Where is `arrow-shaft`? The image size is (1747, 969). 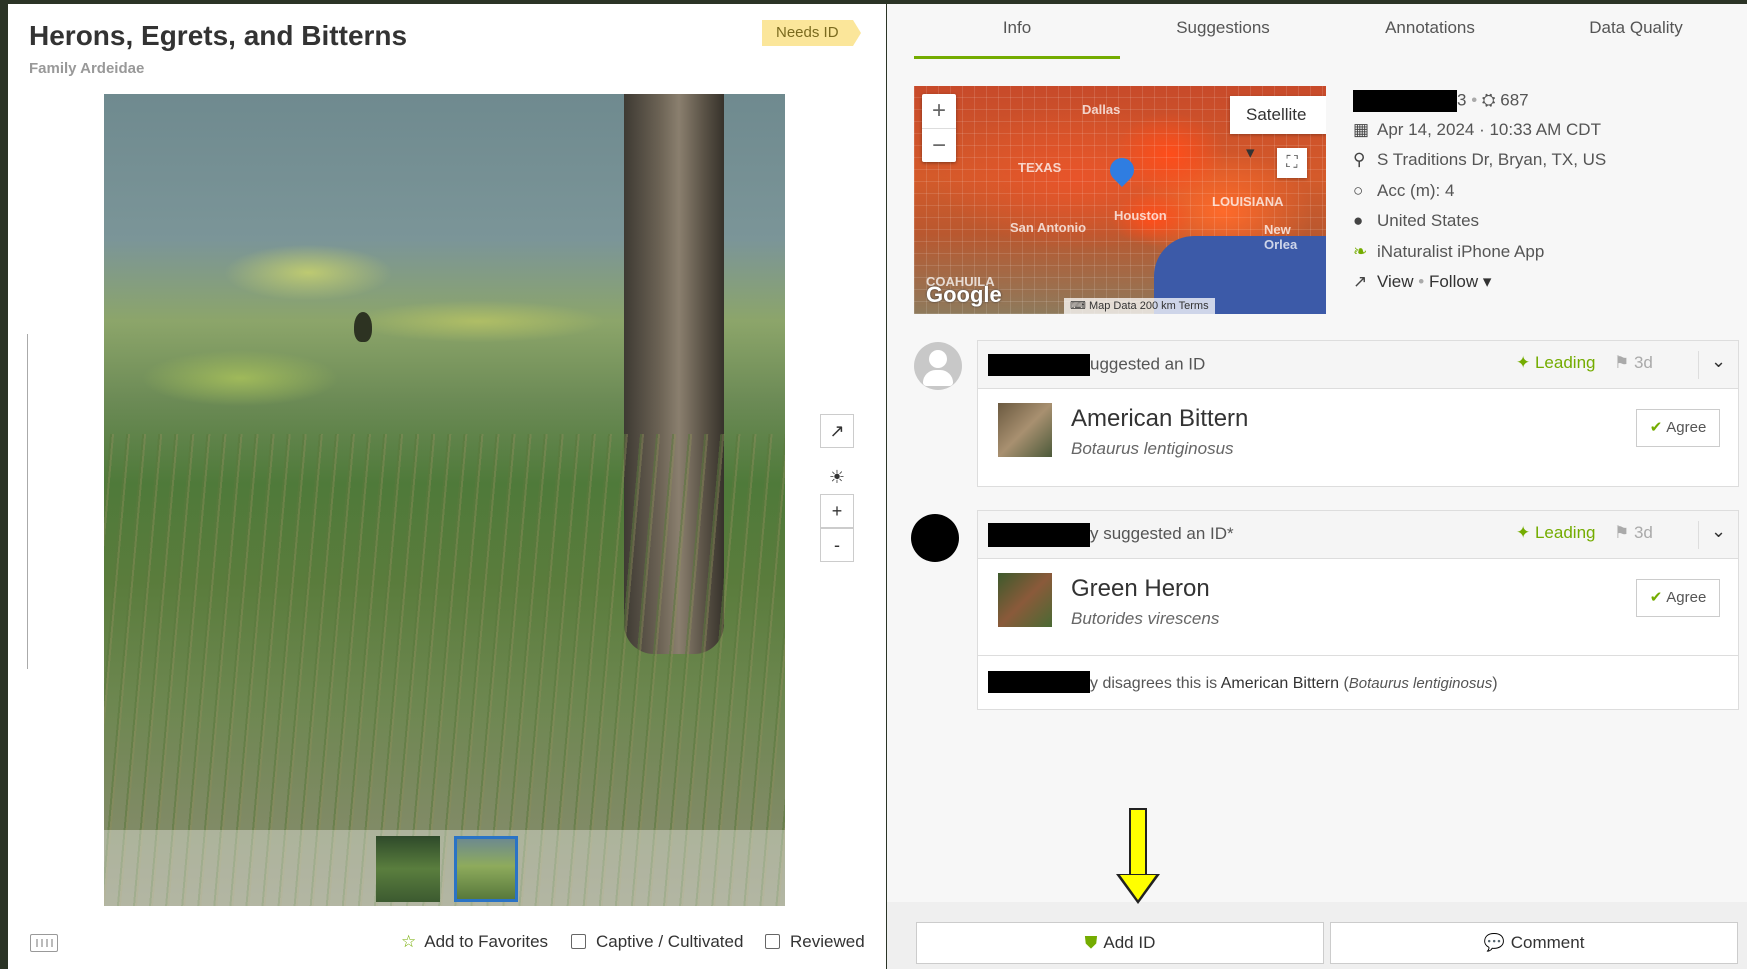
arrow-shaft is located at coordinates (1138, 842).